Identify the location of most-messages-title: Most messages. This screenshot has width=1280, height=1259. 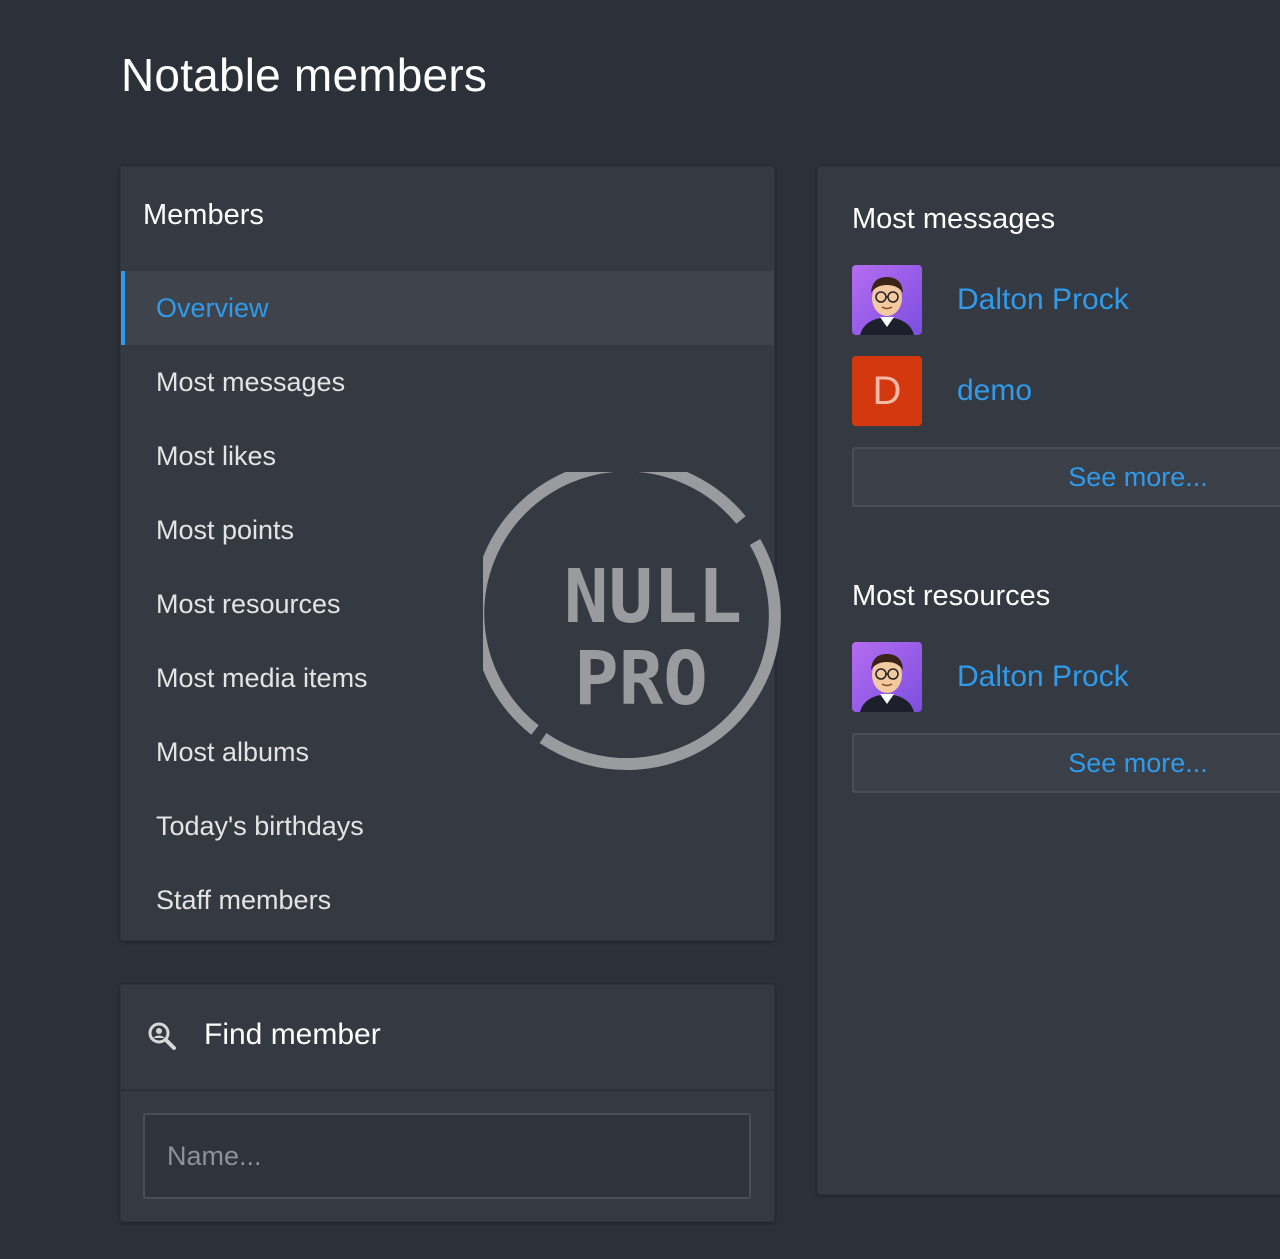
(954, 219).